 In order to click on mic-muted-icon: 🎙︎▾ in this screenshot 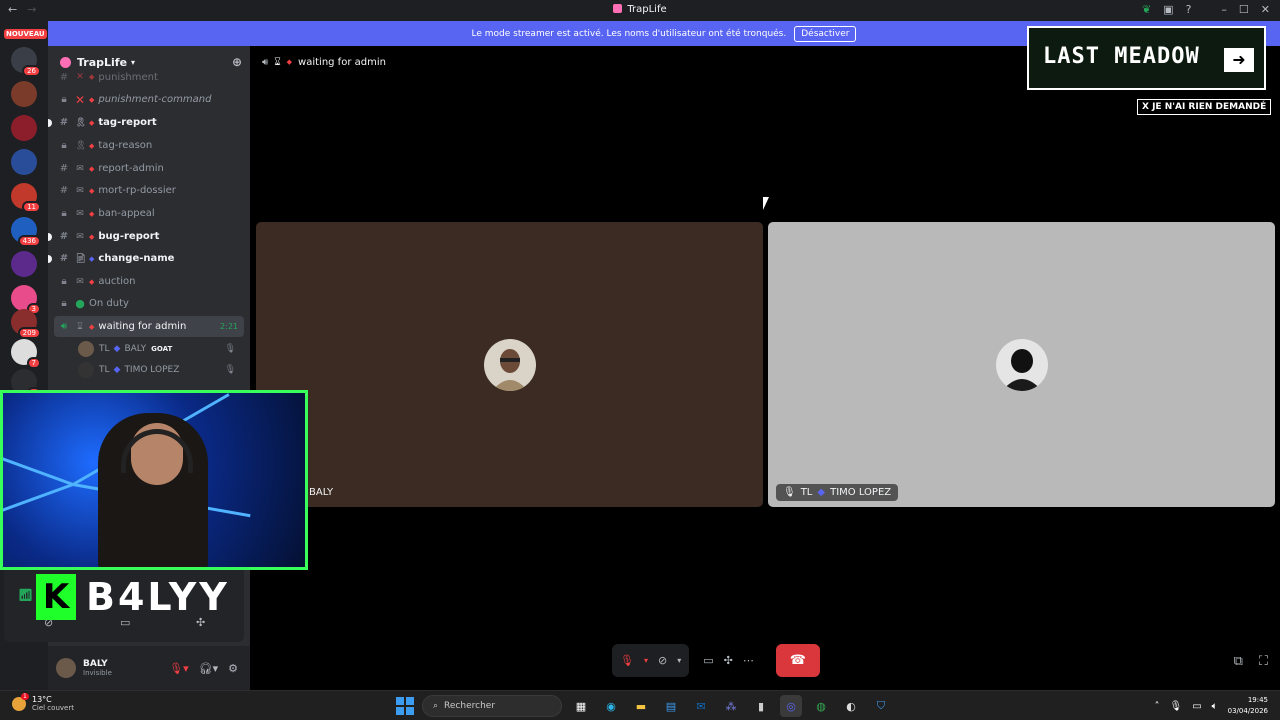, I will do `click(179, 668)`.